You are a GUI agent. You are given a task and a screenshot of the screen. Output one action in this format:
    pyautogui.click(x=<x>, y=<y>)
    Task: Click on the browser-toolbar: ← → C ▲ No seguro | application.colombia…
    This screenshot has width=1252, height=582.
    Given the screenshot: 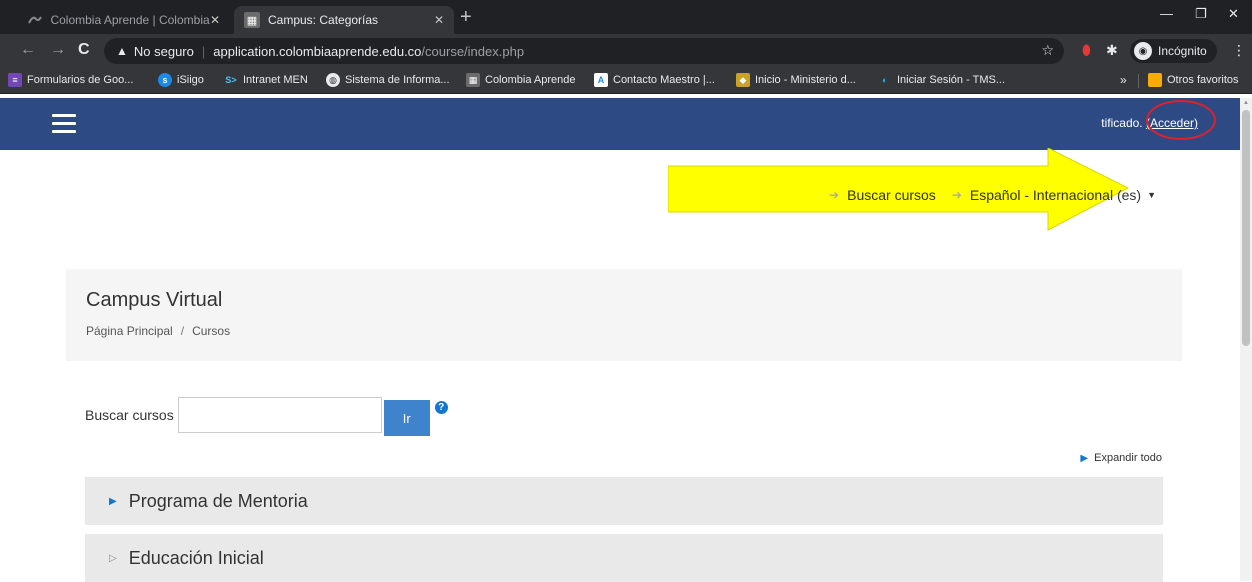 What is the action you would take?
    pyautogui.click(x=626, y=51)
    